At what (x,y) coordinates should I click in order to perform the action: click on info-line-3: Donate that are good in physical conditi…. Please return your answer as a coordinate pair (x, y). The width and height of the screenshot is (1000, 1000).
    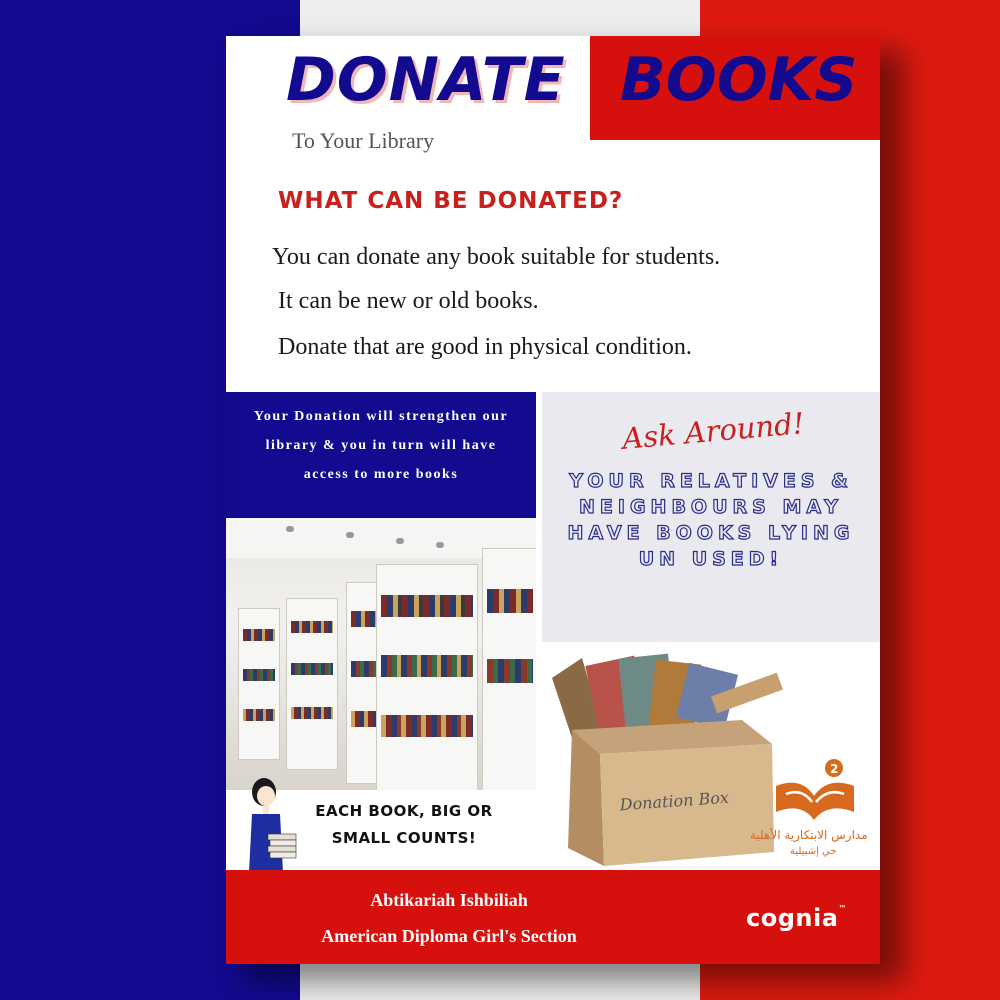
    Looking at the image, I should click on (485, 347).